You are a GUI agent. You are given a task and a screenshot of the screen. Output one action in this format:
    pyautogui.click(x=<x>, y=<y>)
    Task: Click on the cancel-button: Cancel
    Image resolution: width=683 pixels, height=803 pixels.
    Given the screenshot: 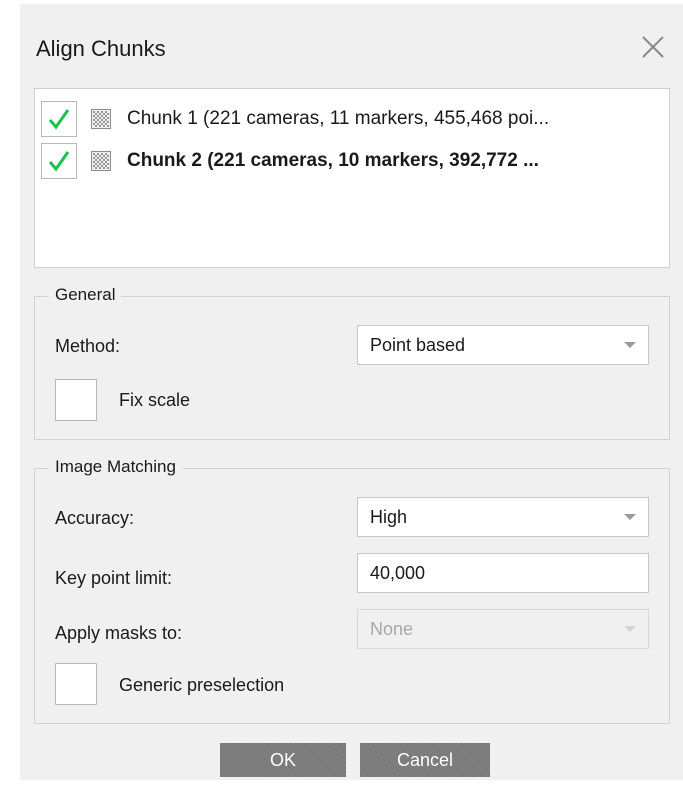 What is the action you would take?
    pyautogui.click(x=425, y=760)
    